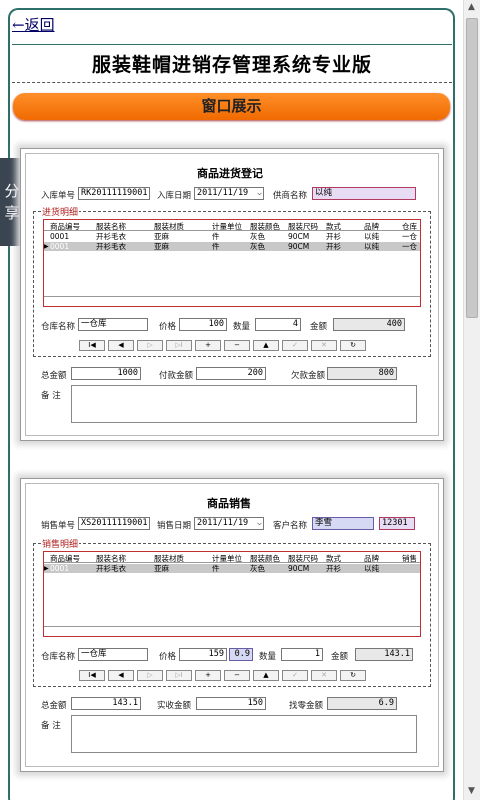 This screenshot has width=480, height=800. Describe the element at coordinates (230, 173) in the screenshot. I see `purchase-form-title: 商品进货登记` at that location.